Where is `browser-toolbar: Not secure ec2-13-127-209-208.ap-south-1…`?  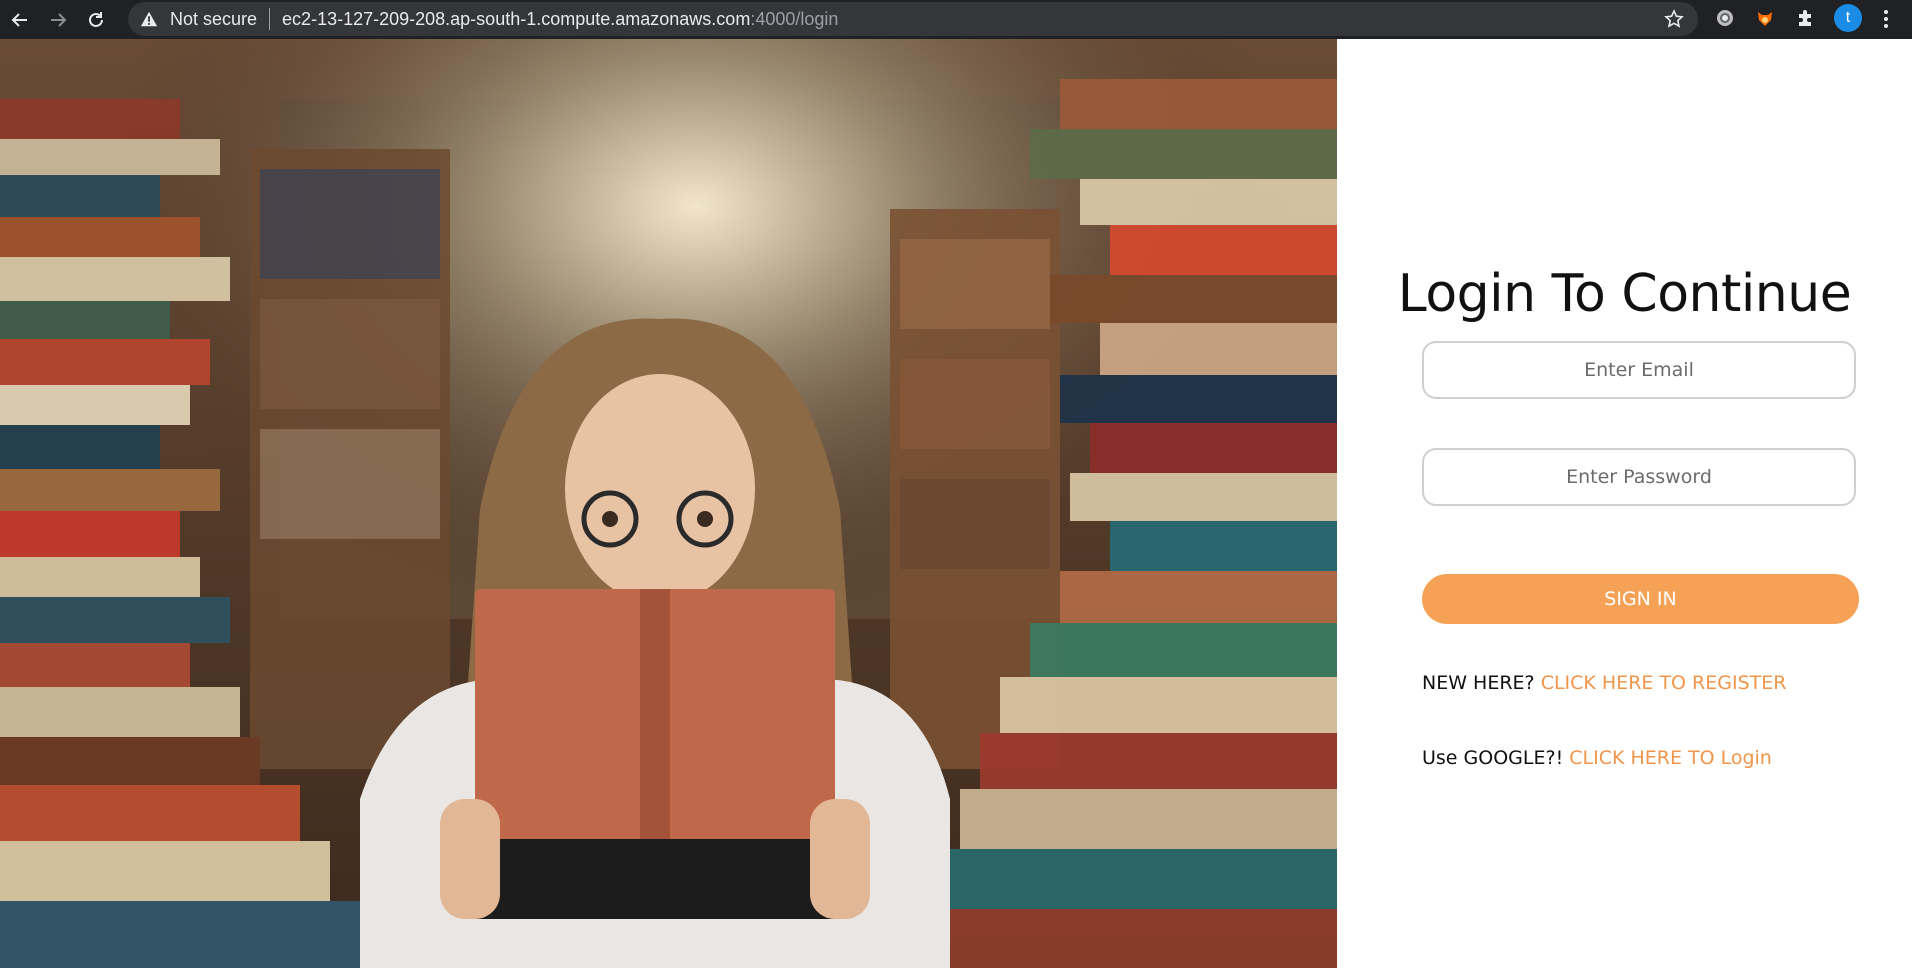 browser-toolbar: Not secure ec2-13-127-209-208.ap-south-1… is located at coordinates (956, 19).